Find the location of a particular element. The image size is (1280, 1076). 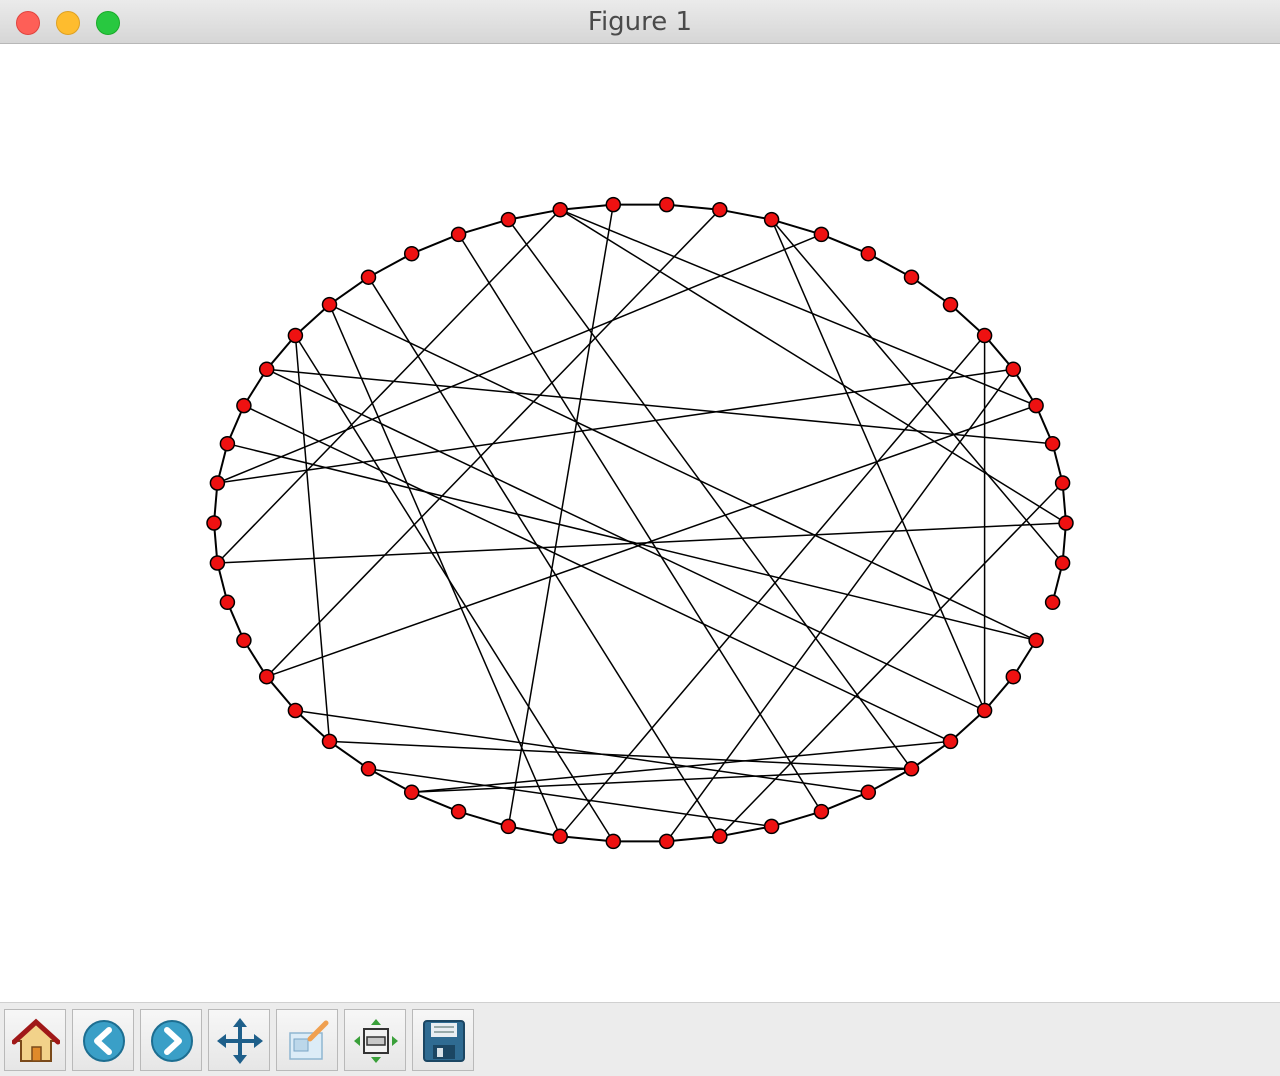

forward-button is located at coordinates (171, 1040).